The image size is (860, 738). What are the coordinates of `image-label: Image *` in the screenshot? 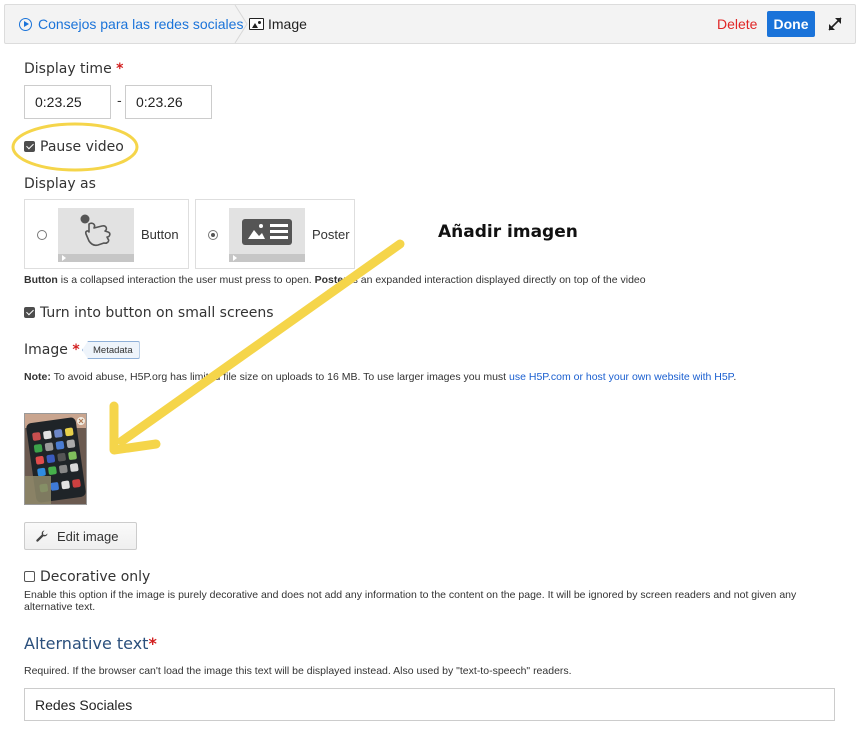 It's located at (52, 350).